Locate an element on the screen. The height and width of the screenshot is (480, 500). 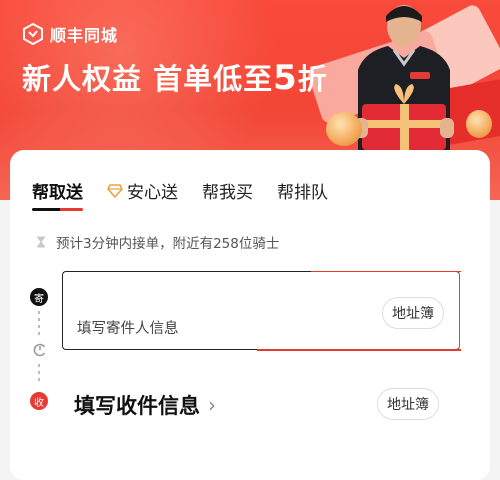
receiver-info-title: 填写收件信息 is located at coordinates (137, 406).